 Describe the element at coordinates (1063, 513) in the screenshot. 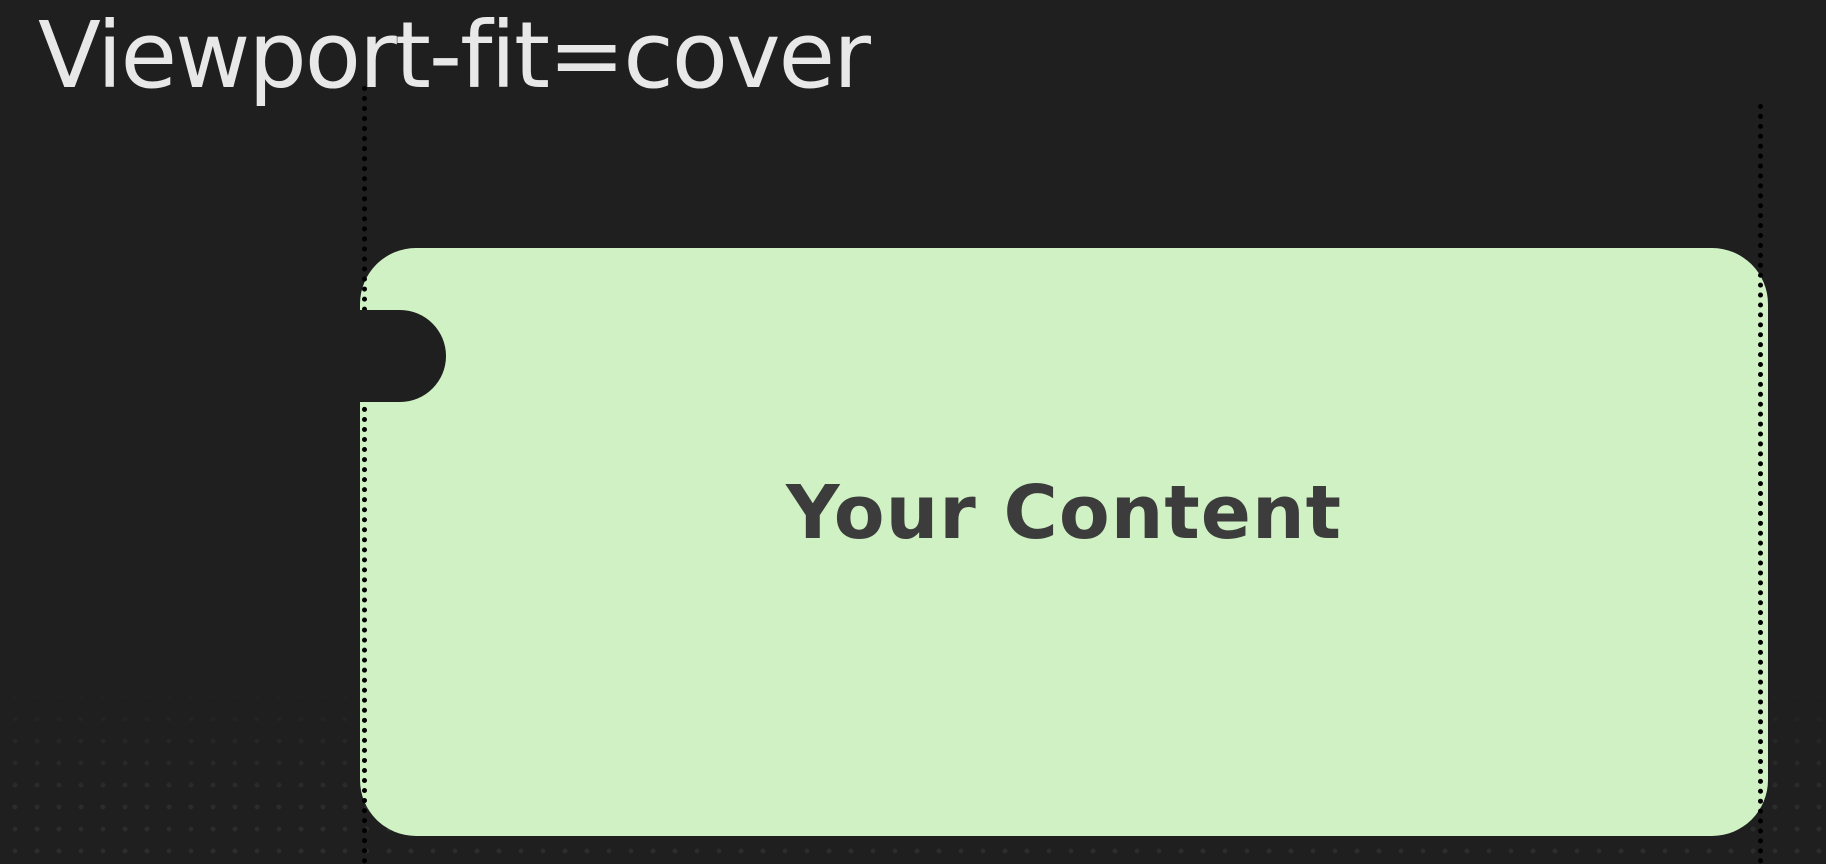

I see `content-label: Your Content` at that location.